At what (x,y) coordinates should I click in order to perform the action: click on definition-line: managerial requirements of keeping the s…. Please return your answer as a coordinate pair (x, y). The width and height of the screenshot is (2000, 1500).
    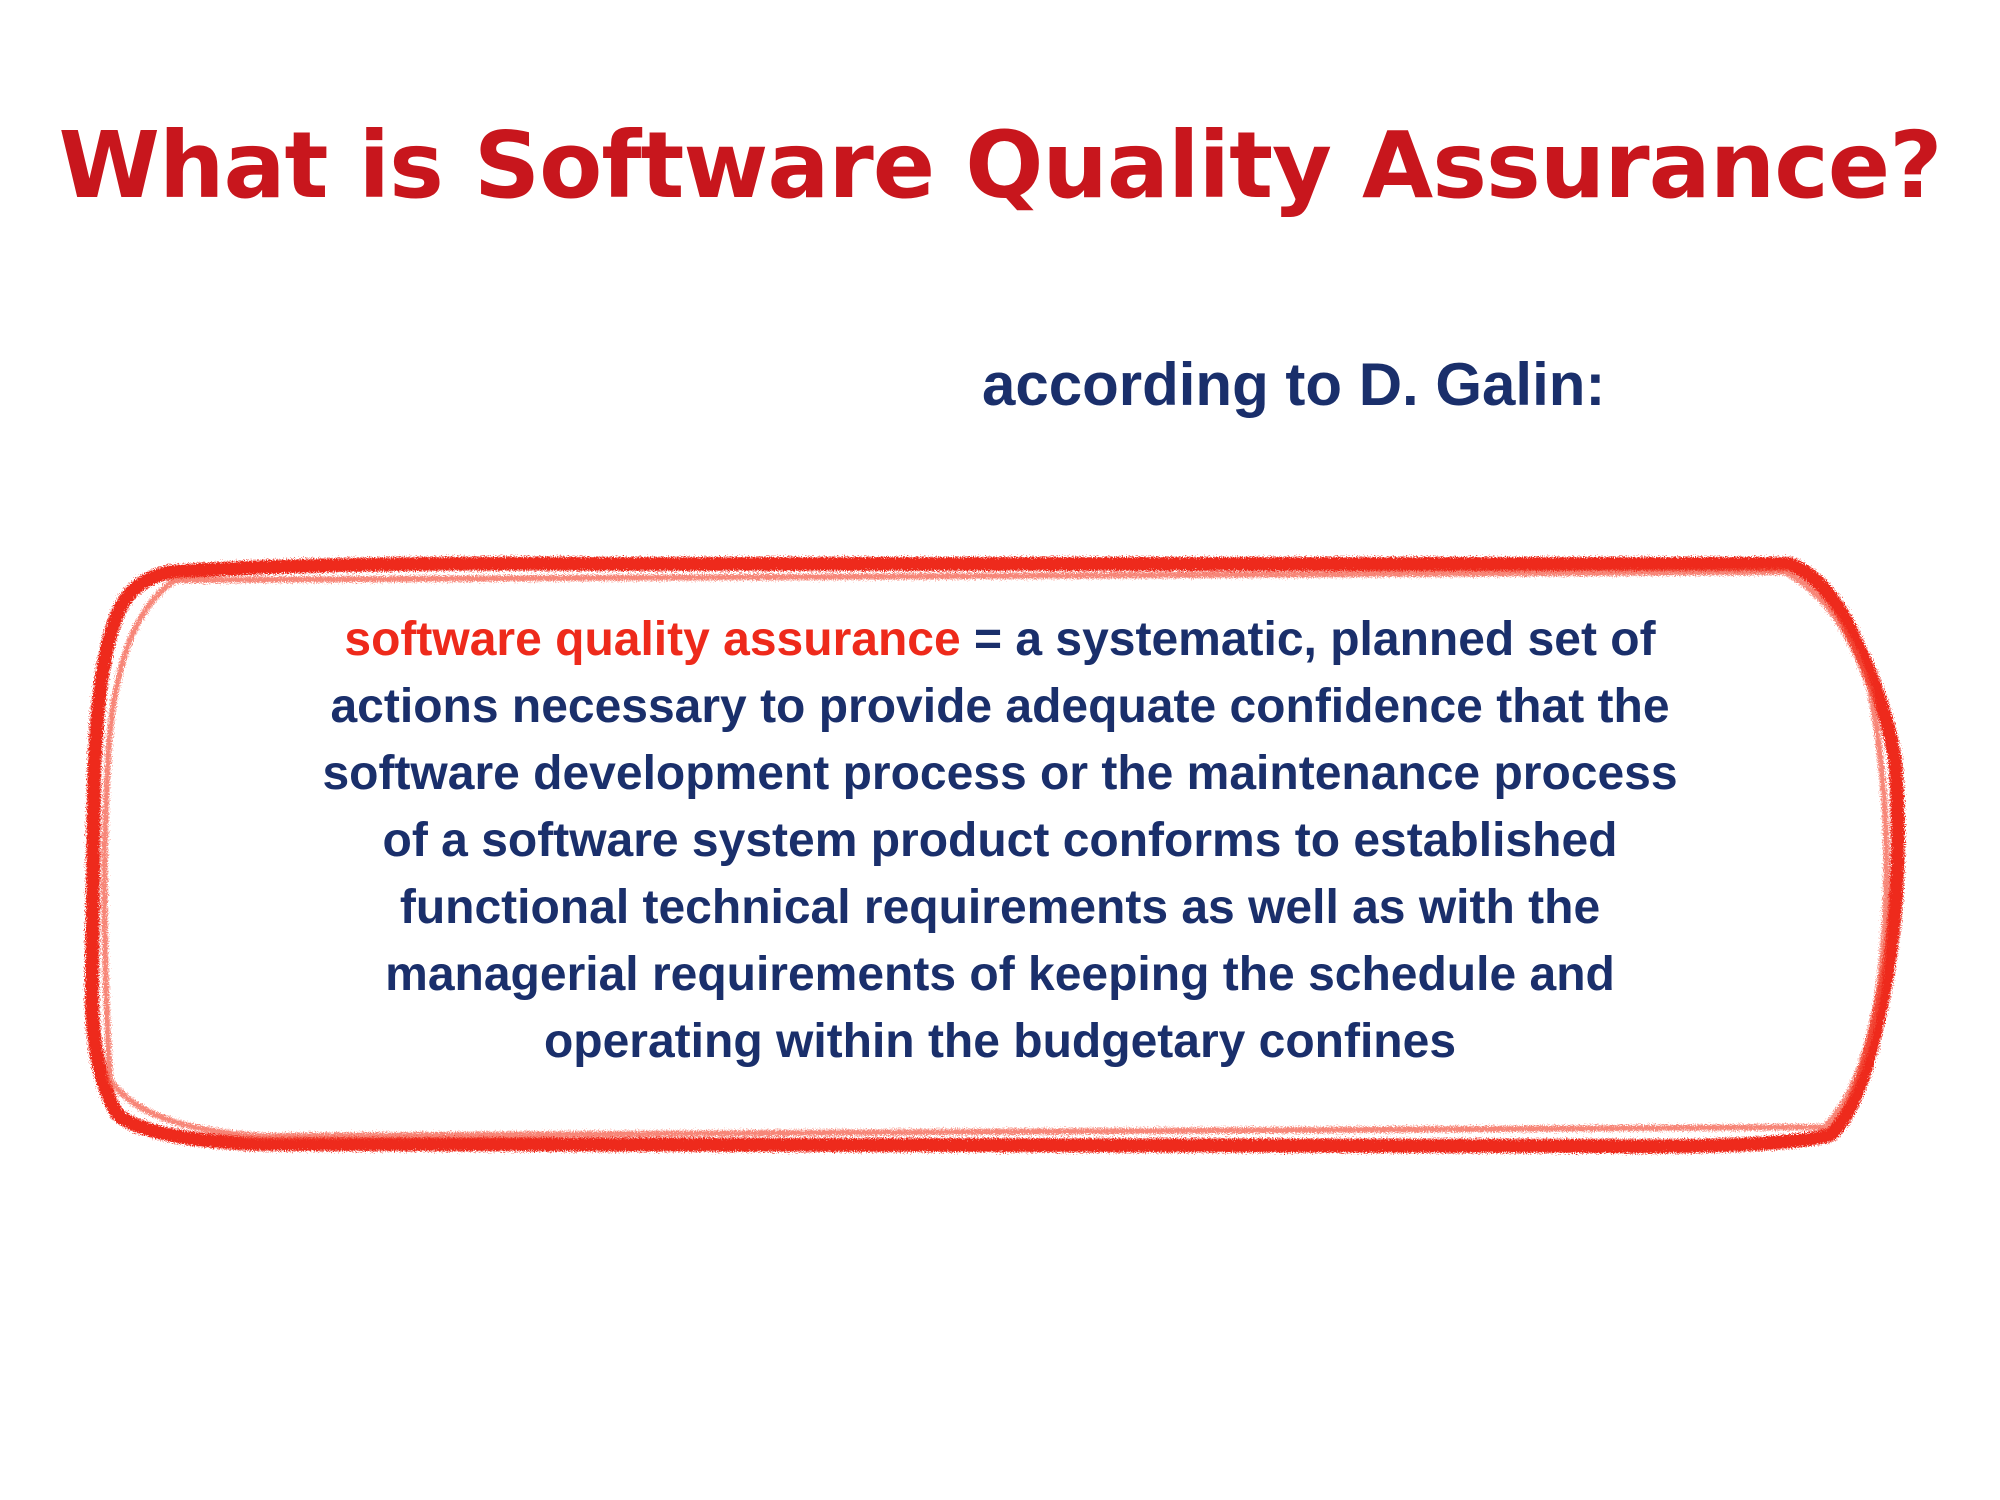
    Looking at the image, I should click on (1000, 974).